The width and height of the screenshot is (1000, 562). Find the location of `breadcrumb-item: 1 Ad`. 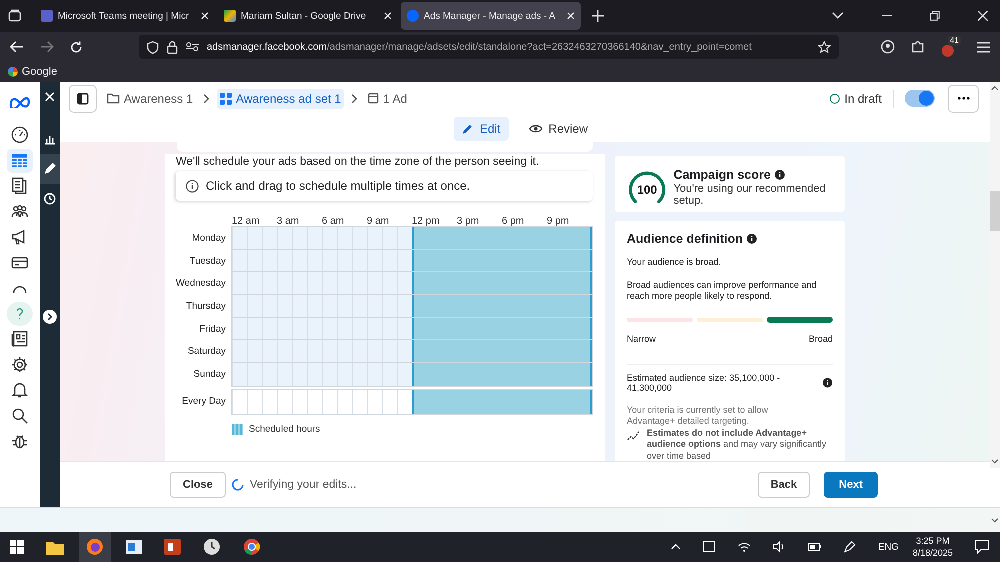

breadcrumb-item: 1 Ad is located at coordinates (387, 98).